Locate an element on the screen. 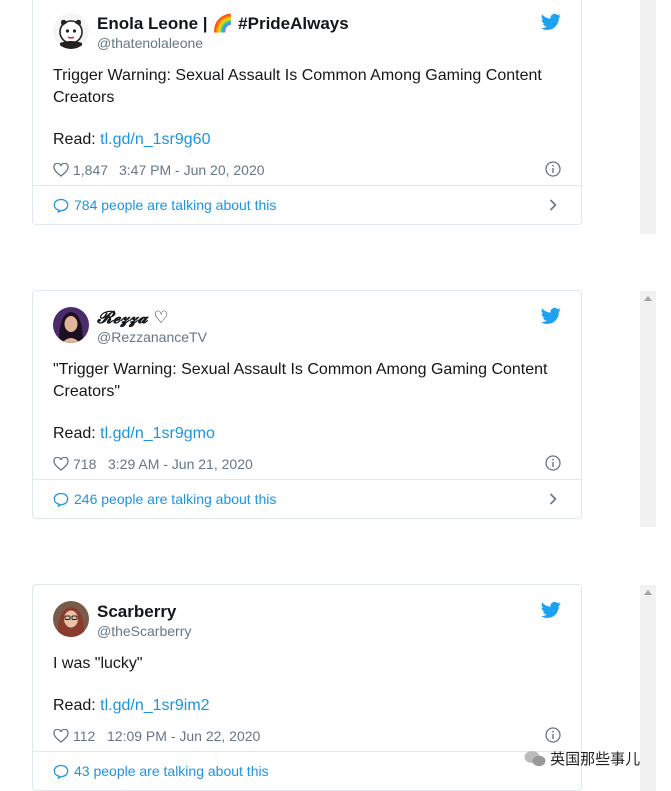 This screenshot has width=671, height=791. conversation-footer: 43 people are talking about this is located at coordinates (307, 770).